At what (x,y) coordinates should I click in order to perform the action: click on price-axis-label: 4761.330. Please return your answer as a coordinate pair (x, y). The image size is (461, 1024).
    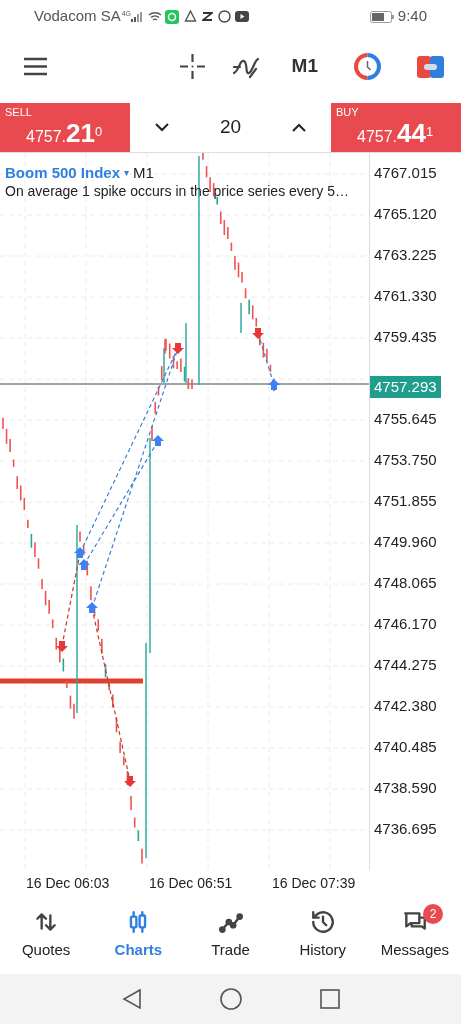
    Looking at the image, I should click on (405, 296).